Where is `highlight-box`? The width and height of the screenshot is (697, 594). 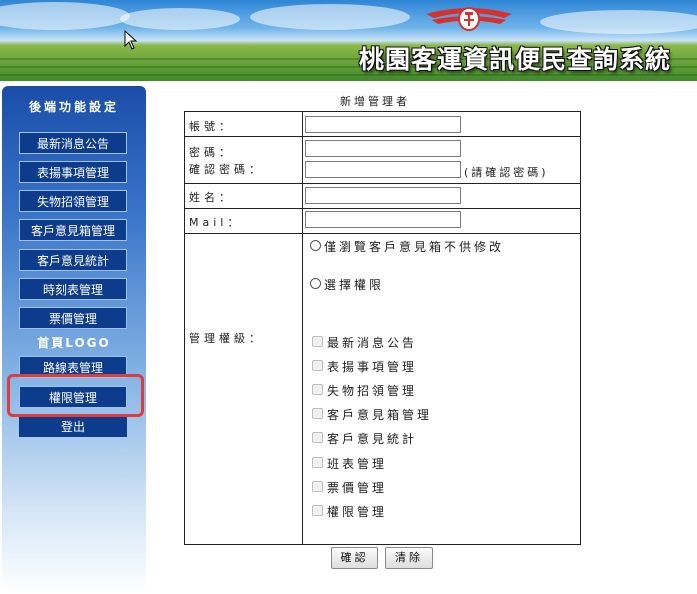
highlight-box is located at coordinates (75, 395).